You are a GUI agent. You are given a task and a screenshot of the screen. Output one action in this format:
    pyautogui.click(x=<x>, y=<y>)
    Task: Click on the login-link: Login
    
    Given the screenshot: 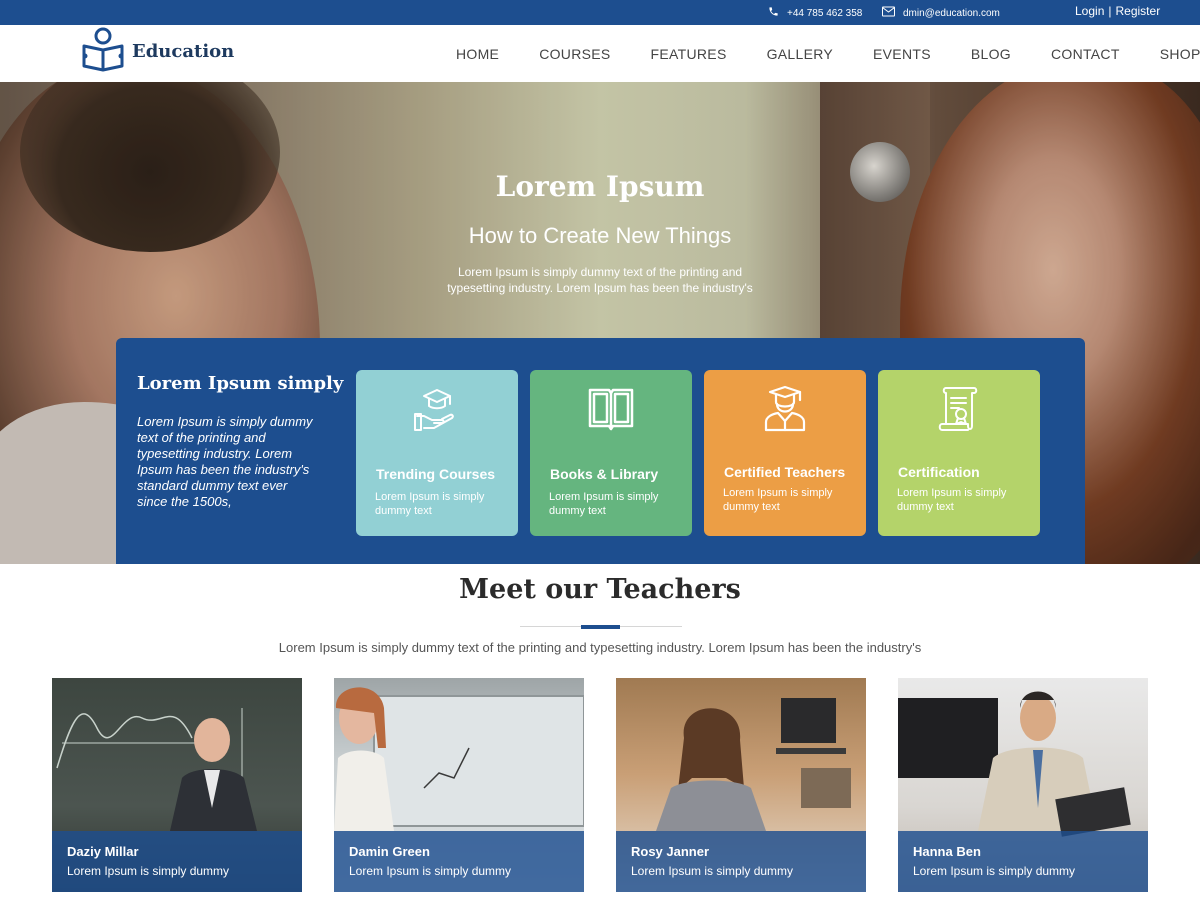 What is the action you would take?
    pyautogui.click(x=1089, y=11)
    